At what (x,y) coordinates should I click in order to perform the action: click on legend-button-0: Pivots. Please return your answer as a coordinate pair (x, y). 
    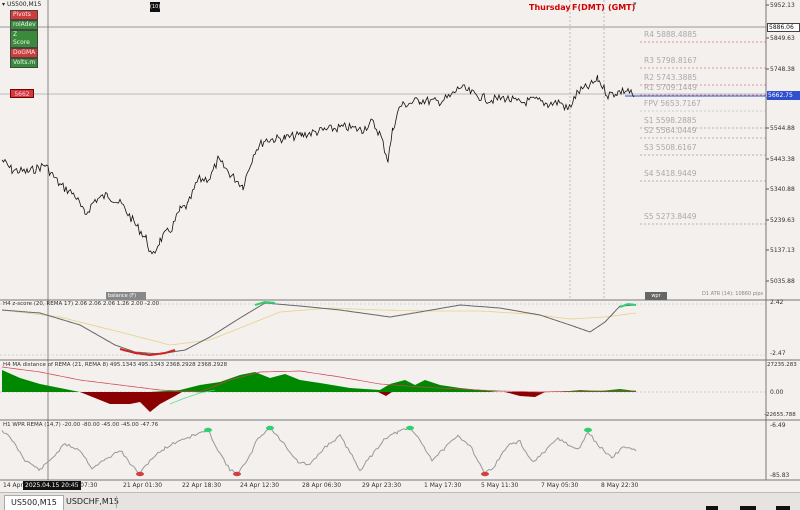
    Looking at the image, I should click on (24, 15).